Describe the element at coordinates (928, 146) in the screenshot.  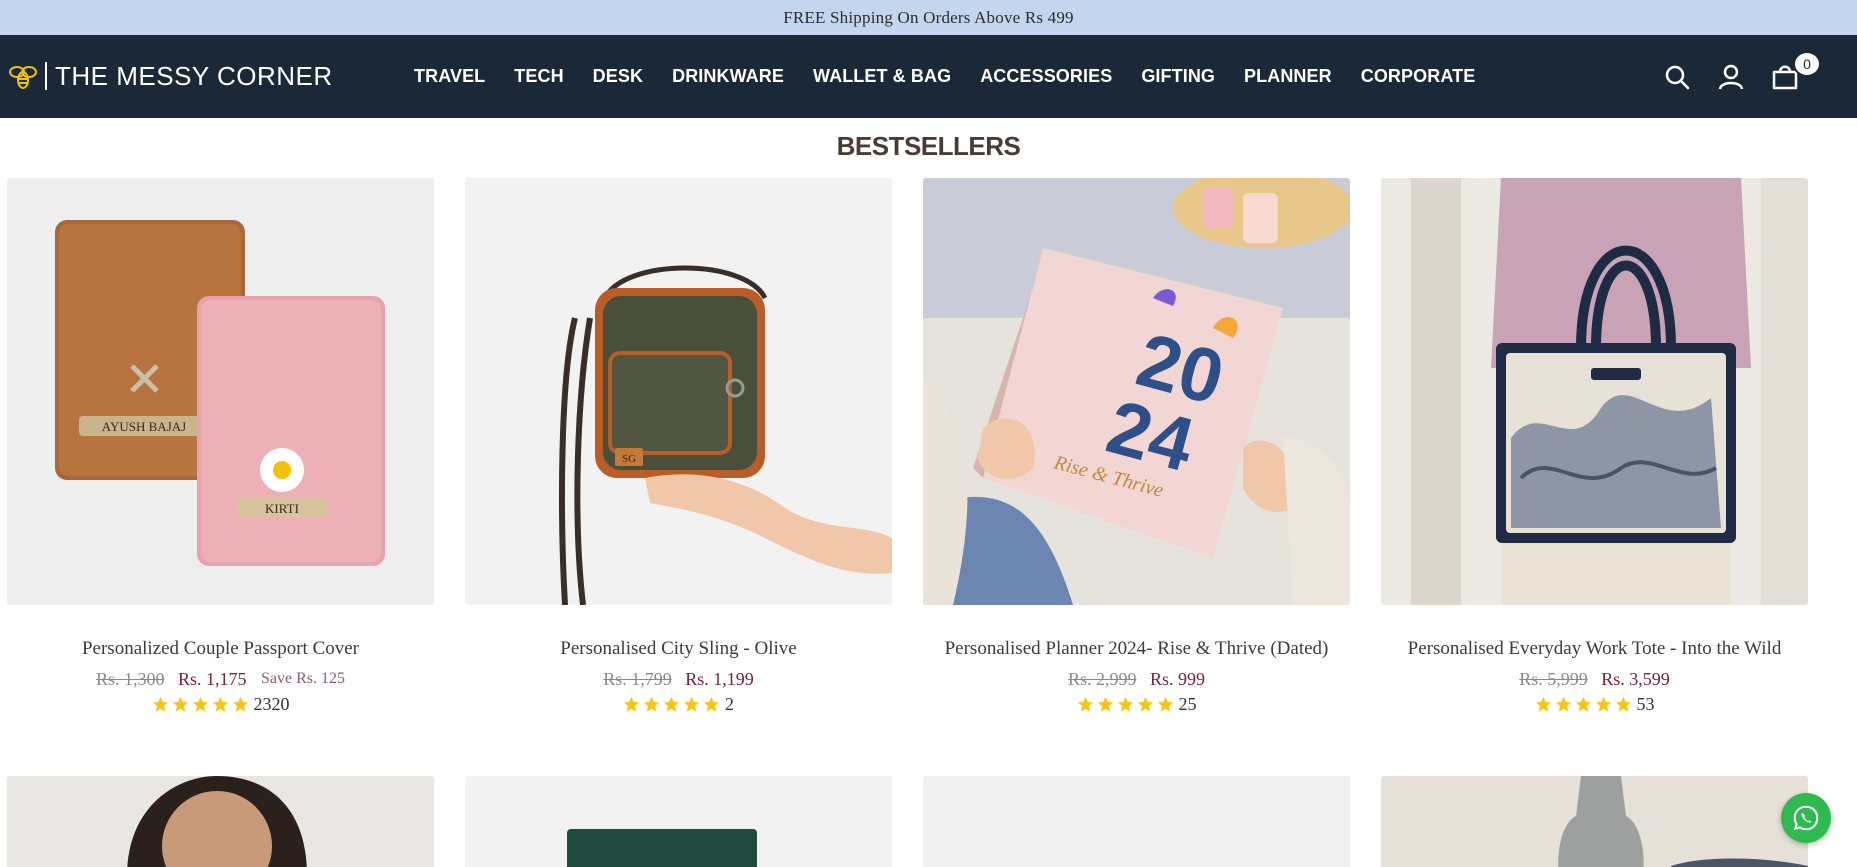
I see `section-title: BESTSELLERS` at that location.